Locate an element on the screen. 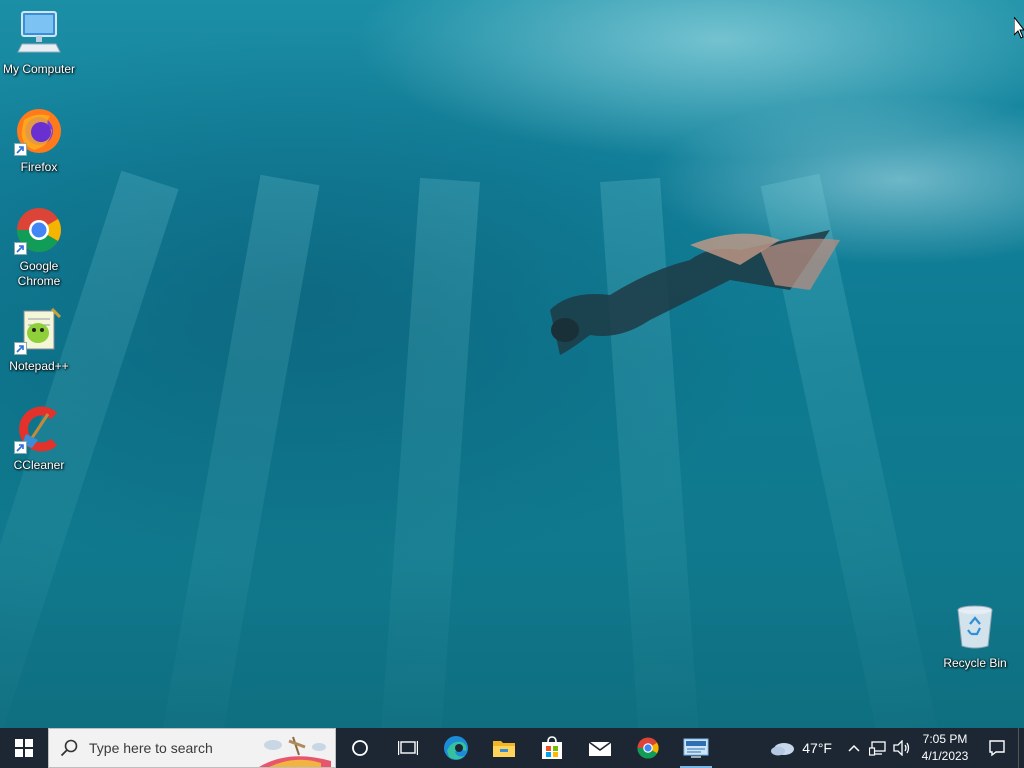  firefox-icon is located at coordinates (39, 131).